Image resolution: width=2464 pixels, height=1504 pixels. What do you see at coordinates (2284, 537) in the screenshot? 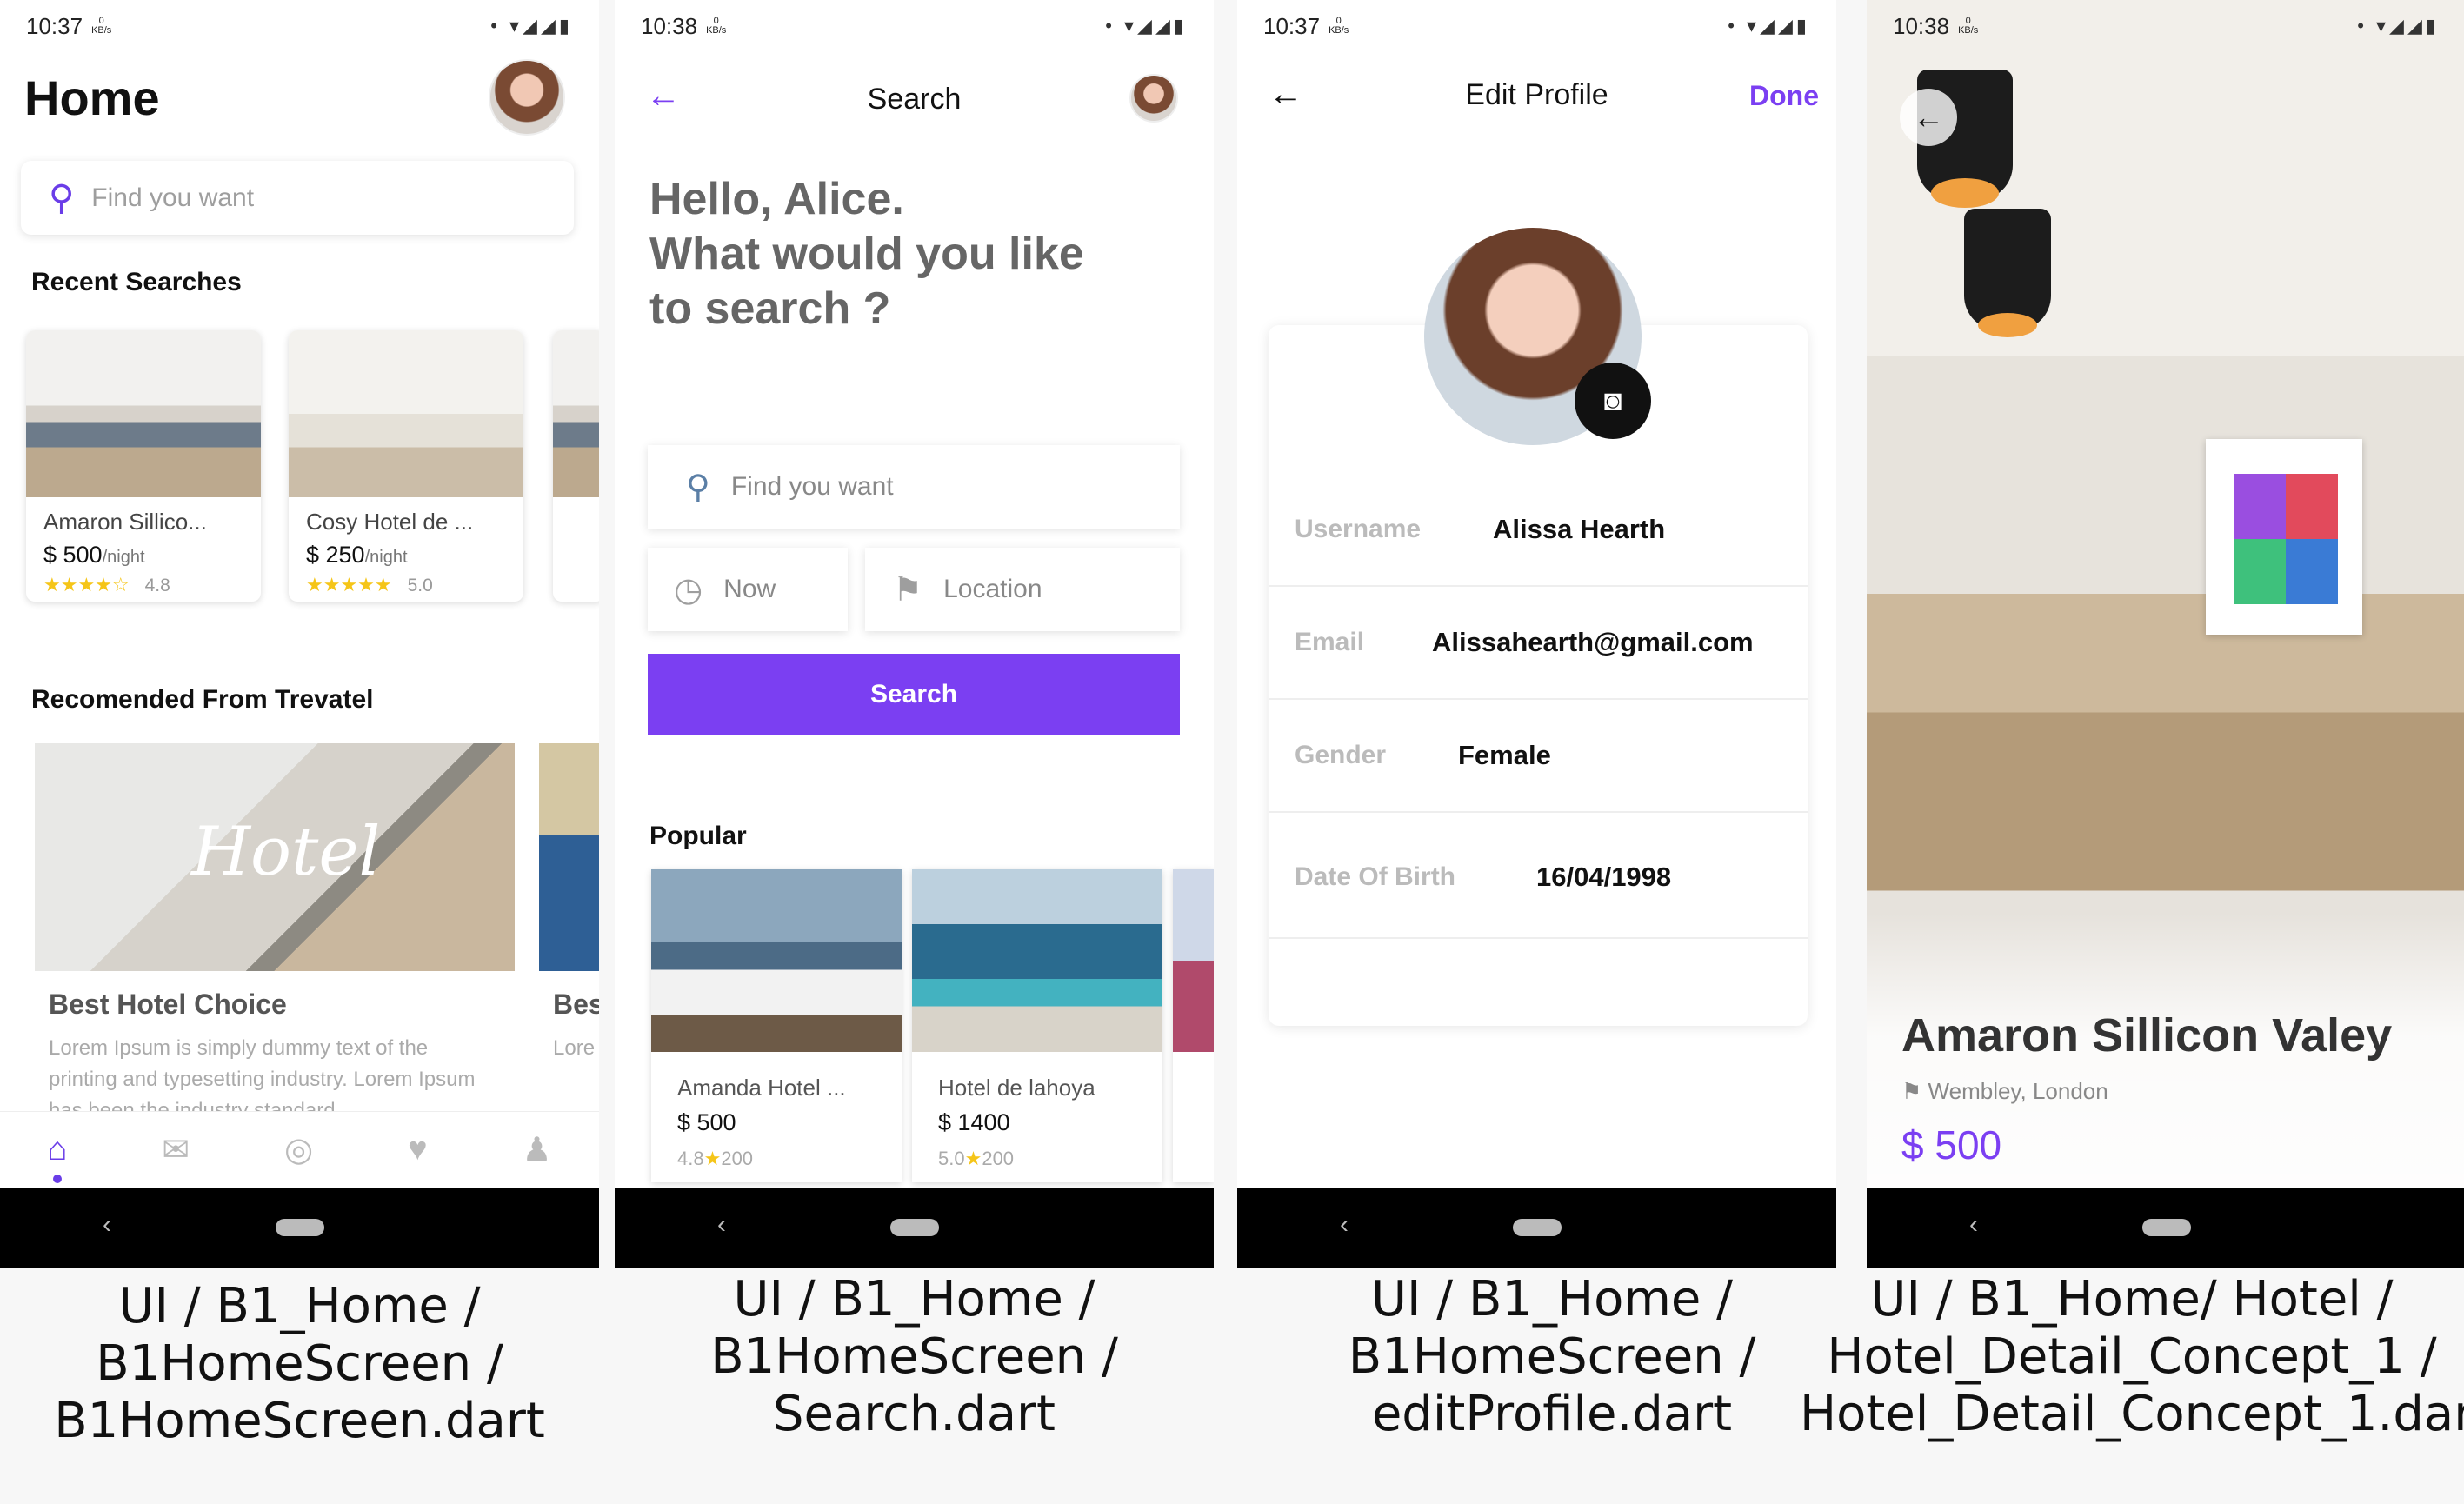
I see `wall-art` at bounding box center [2284, 537].